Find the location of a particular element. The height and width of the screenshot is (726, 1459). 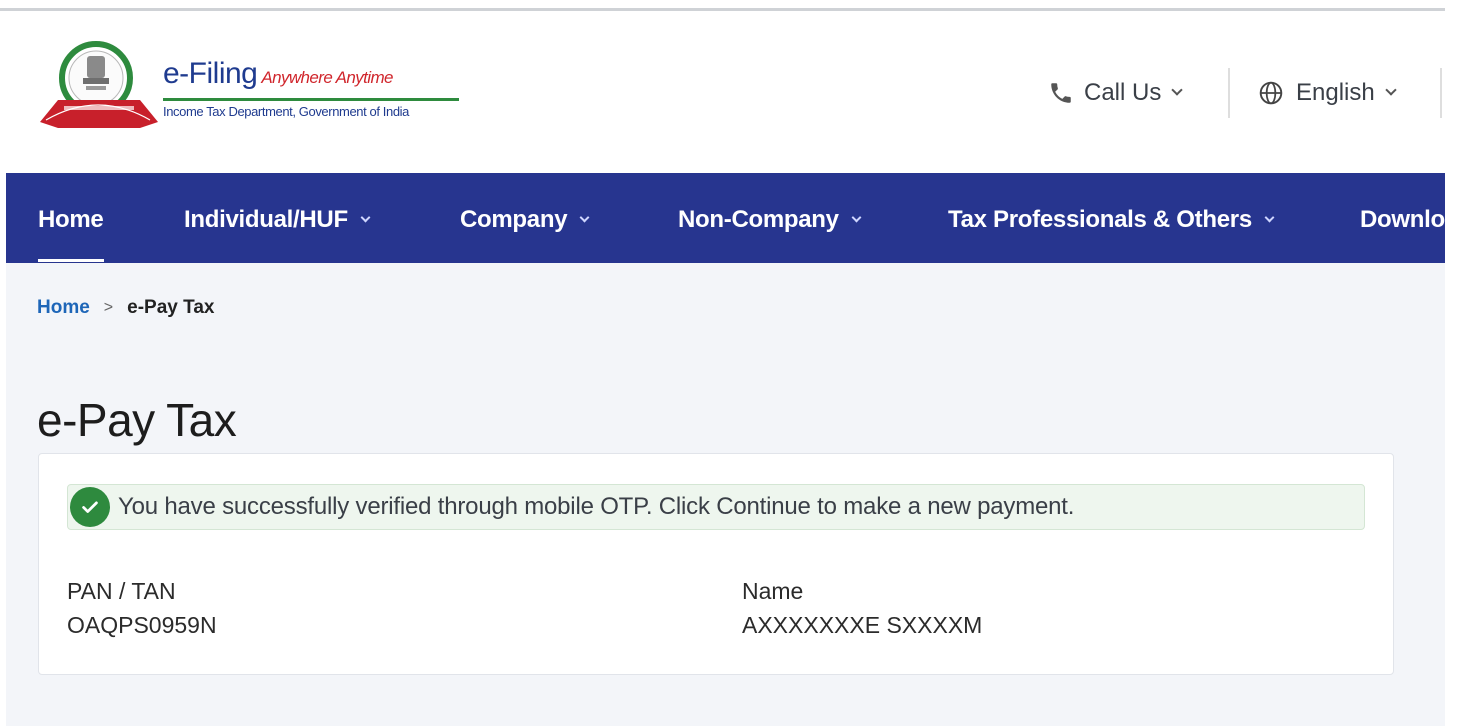

check-circle-icon is located at coordinates (90, 507).